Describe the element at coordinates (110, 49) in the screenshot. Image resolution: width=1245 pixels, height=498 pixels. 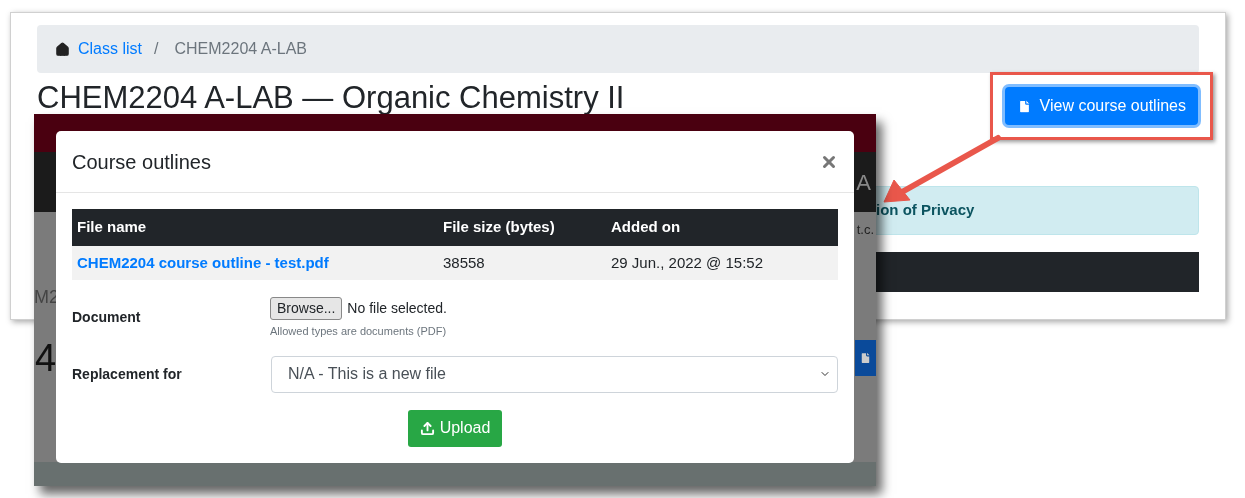
I see `breadcrumb-link: Class list` at that location.